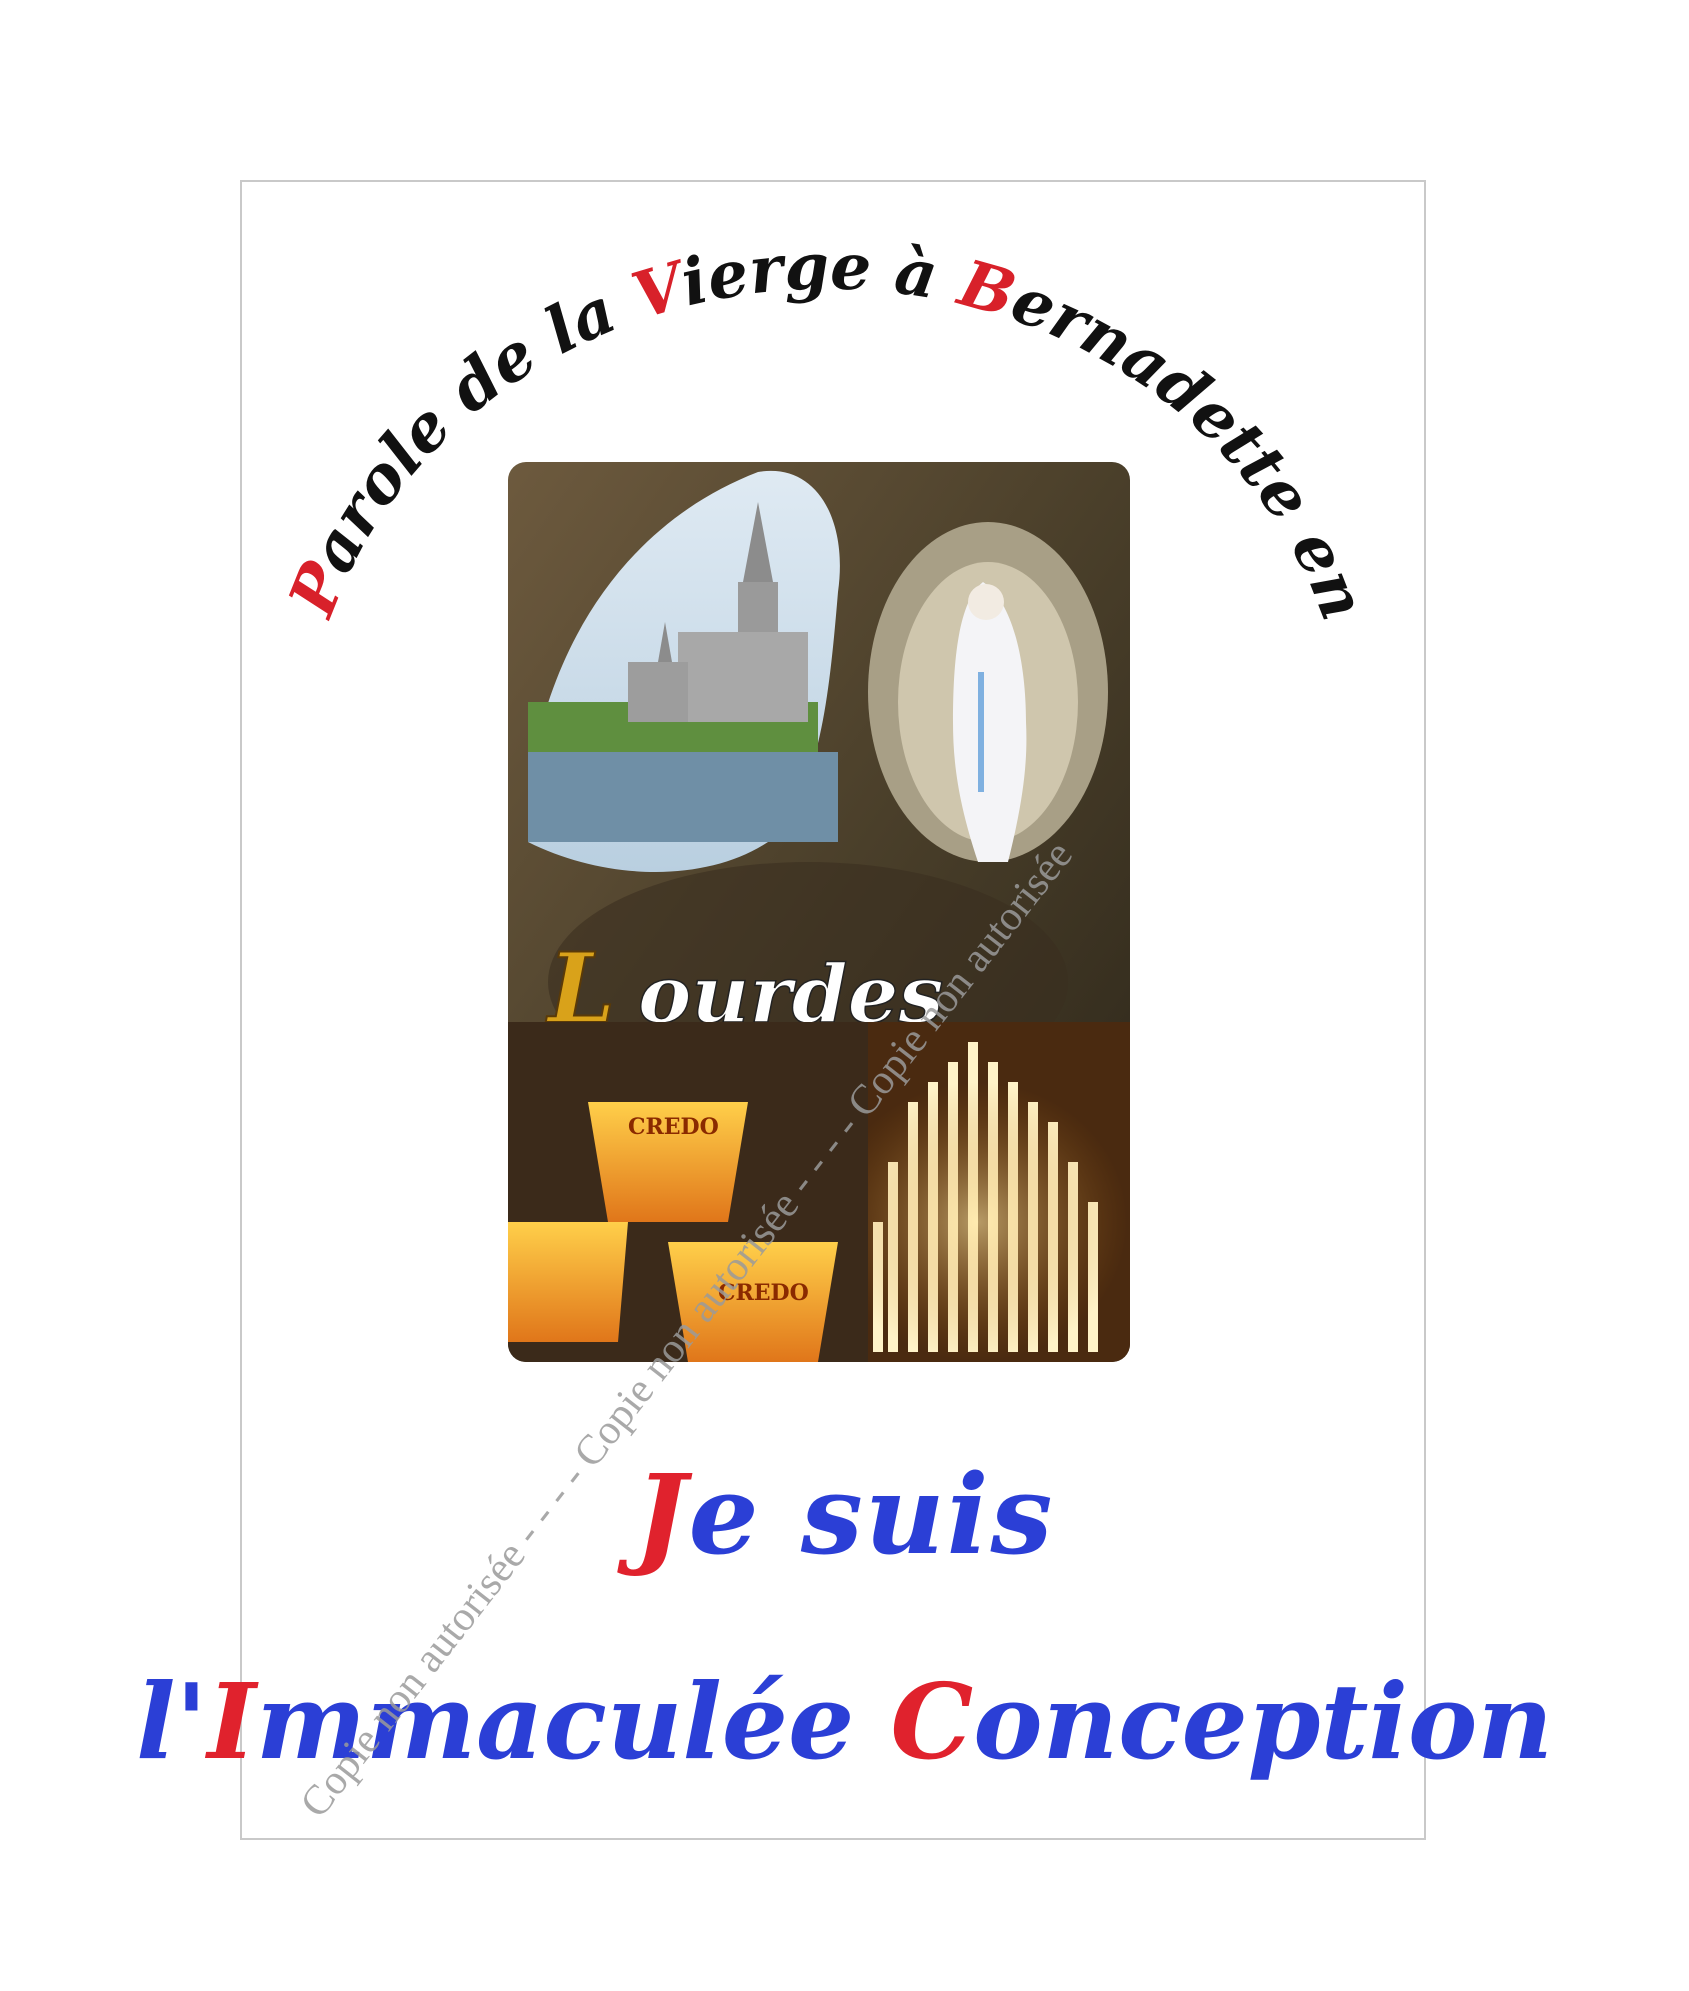 The width and height of the screenshot is (1689, 1991). I want to click on headline-text: onception, so click(1263, 1721).